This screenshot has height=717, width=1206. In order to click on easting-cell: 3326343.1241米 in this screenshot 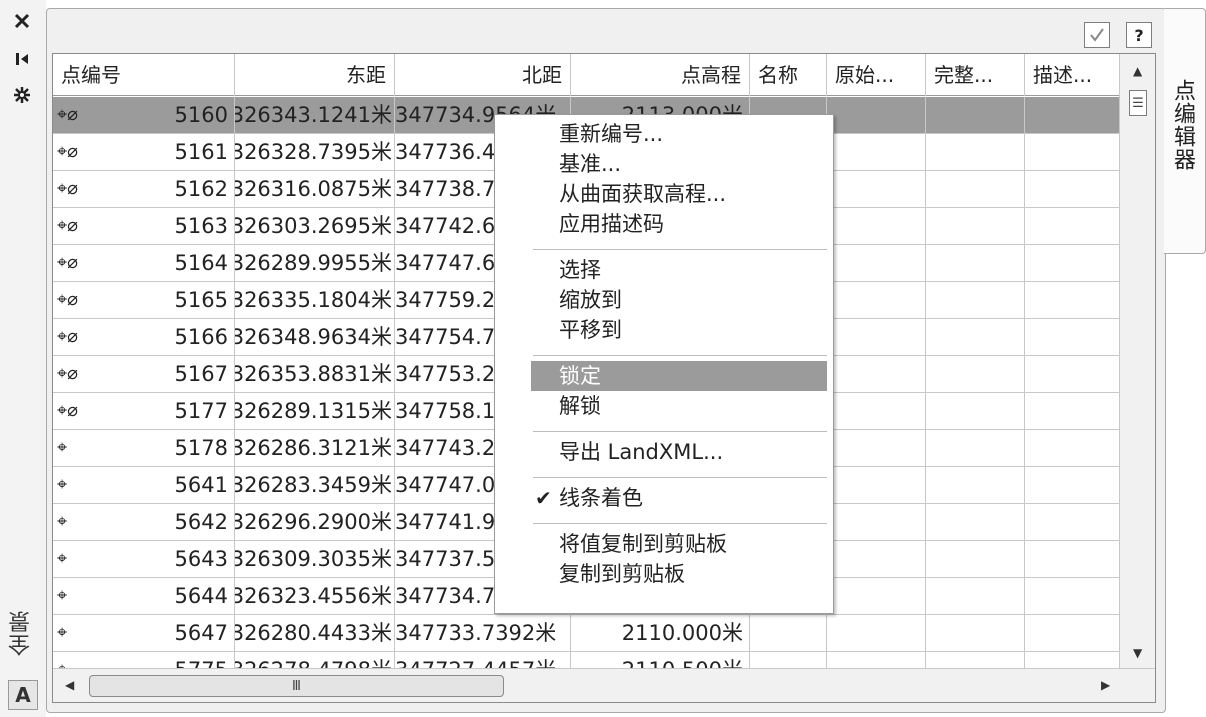, I will do `click(315, 115)`.